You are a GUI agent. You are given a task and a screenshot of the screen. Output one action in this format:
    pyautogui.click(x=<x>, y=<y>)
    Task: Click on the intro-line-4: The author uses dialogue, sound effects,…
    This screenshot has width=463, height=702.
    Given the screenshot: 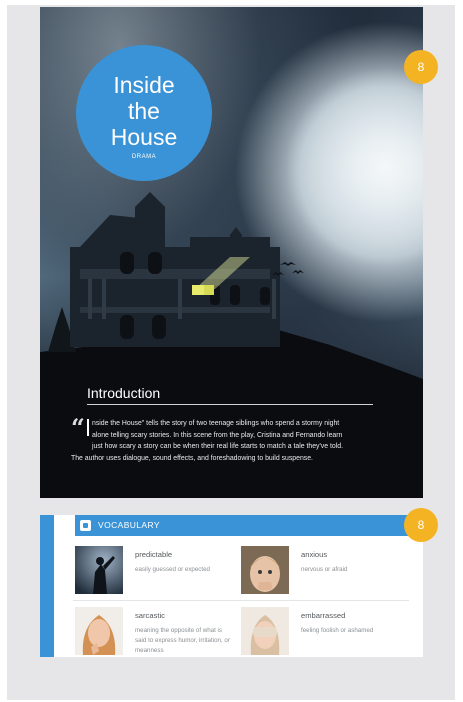 What is the action you would take?
    pyautogui.click(x=192, y=458)
    